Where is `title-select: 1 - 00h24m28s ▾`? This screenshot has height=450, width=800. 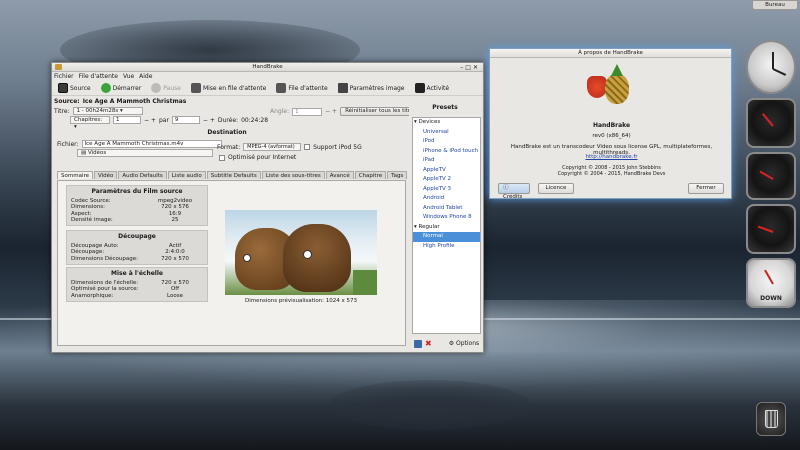 title-select: 1 - 00h24m28s ▾ is located at coordinates (107, 111).